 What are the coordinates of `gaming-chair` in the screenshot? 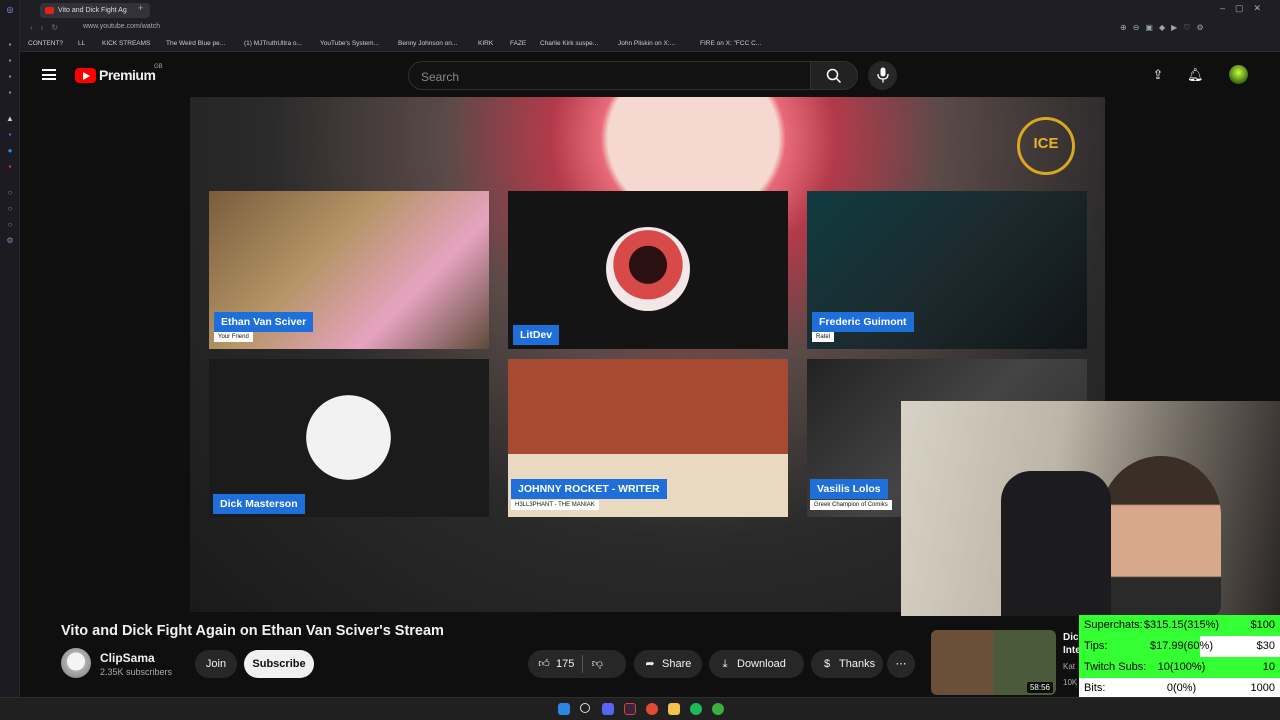 It's located at (1056, 543).